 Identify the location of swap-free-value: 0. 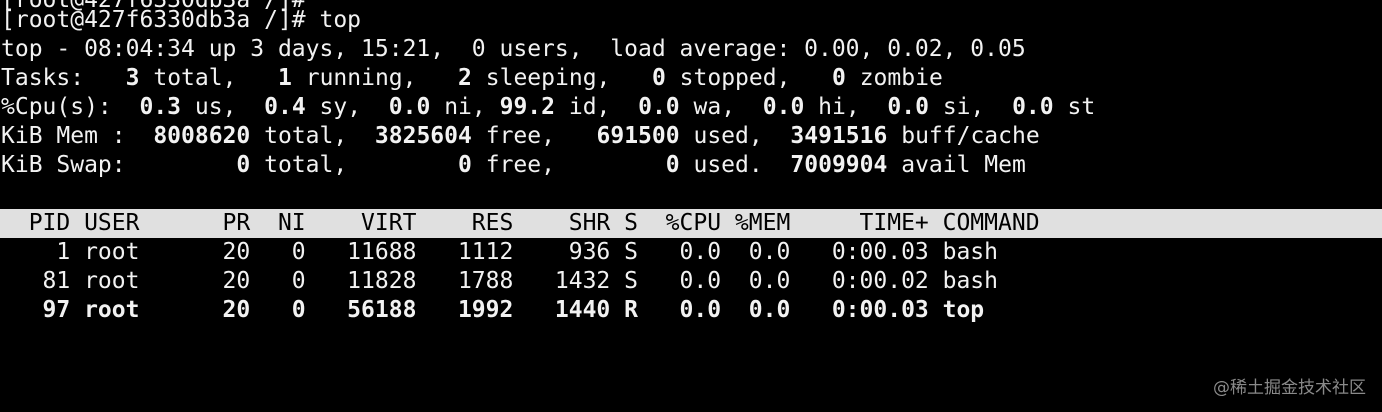
(465, 165).